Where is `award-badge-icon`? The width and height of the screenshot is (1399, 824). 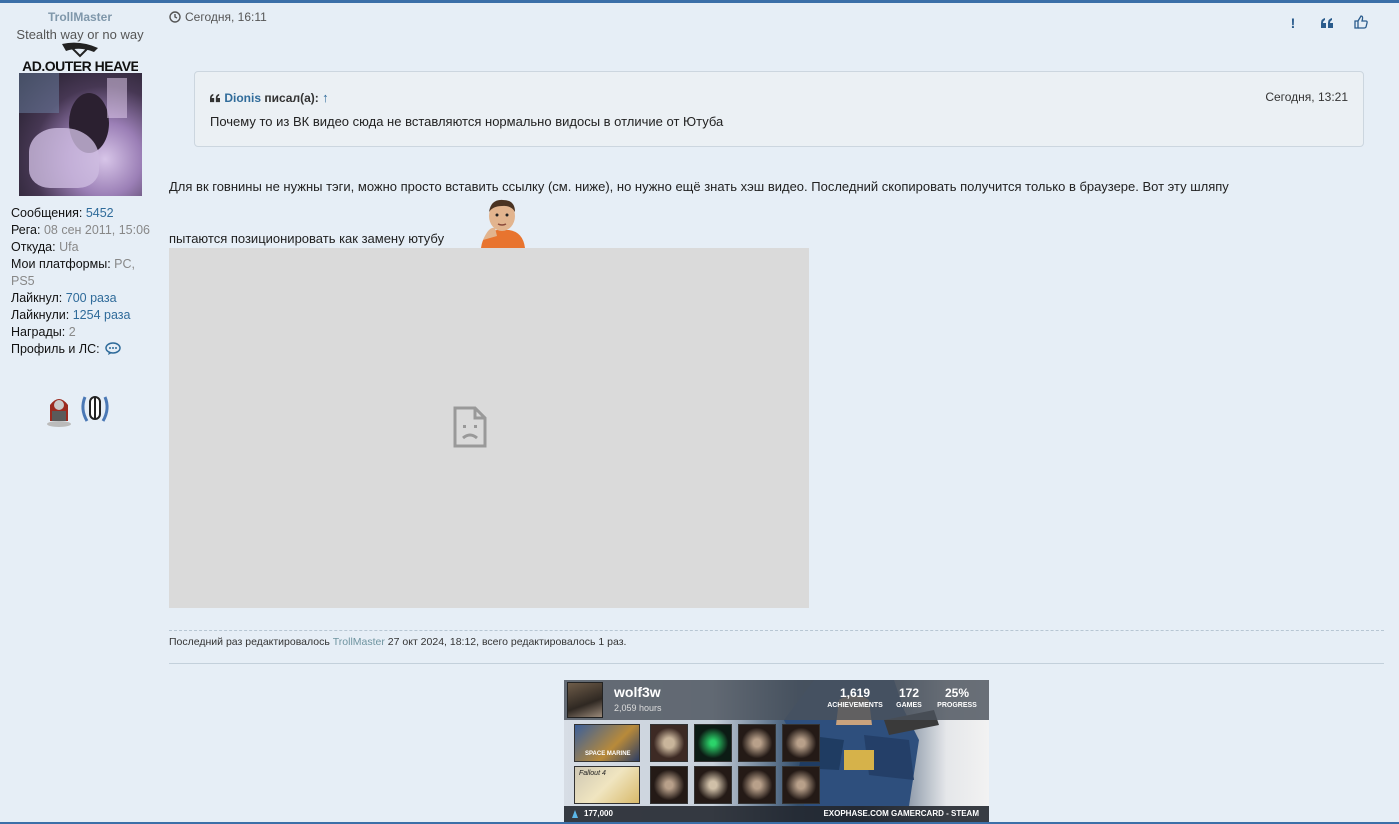
award-badge-icon is located at coordinates (59, 409).